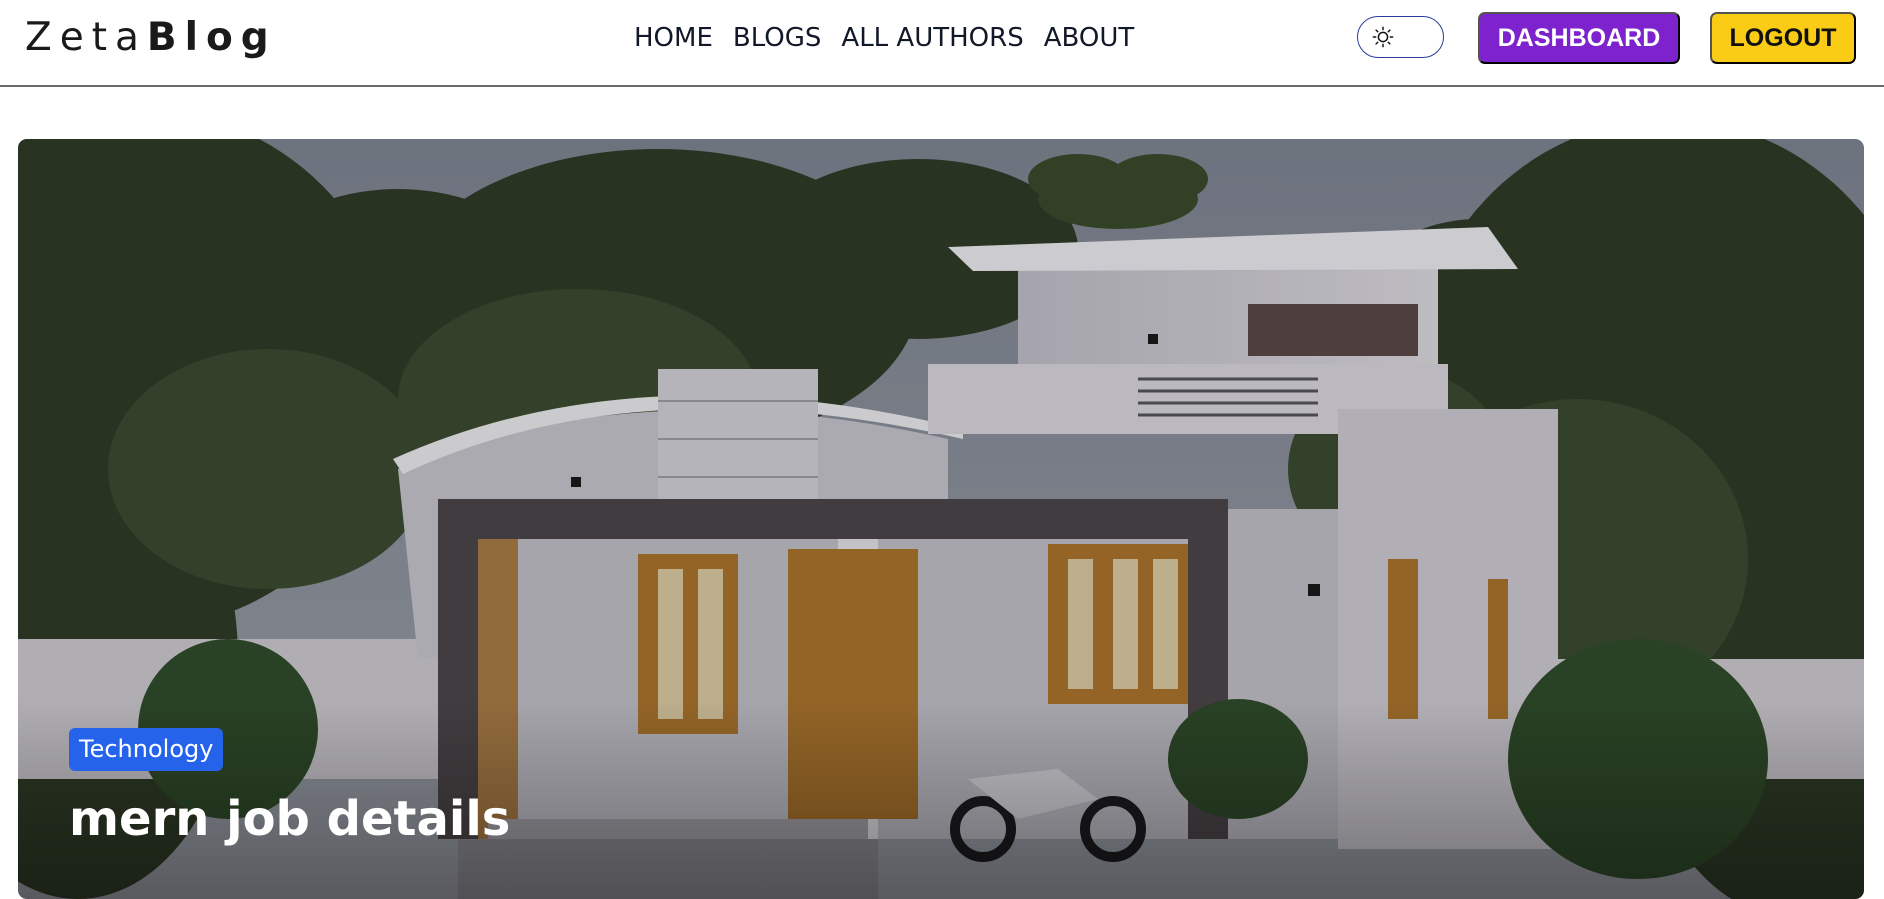  What do you see at coordinates (1579, 38) in the screenshot?
I see `dashboard-button: DASHBOARD` at bounding box center [1579, 38].